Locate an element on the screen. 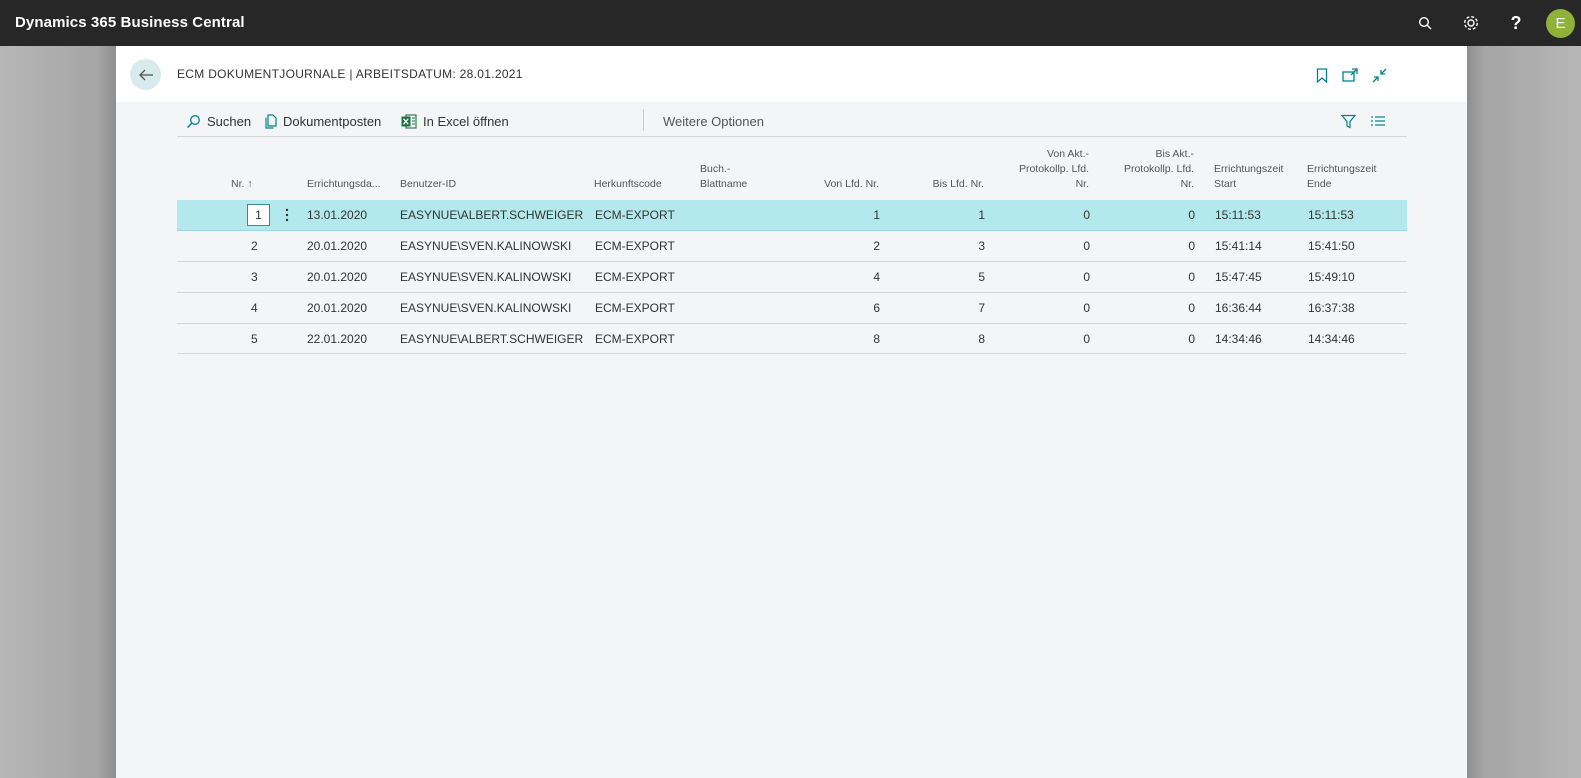 Image resolution: width=1581 pixels, height=778 pixels. column-header-to-log-line3: Nr. is located at coordinates (1187, 184).